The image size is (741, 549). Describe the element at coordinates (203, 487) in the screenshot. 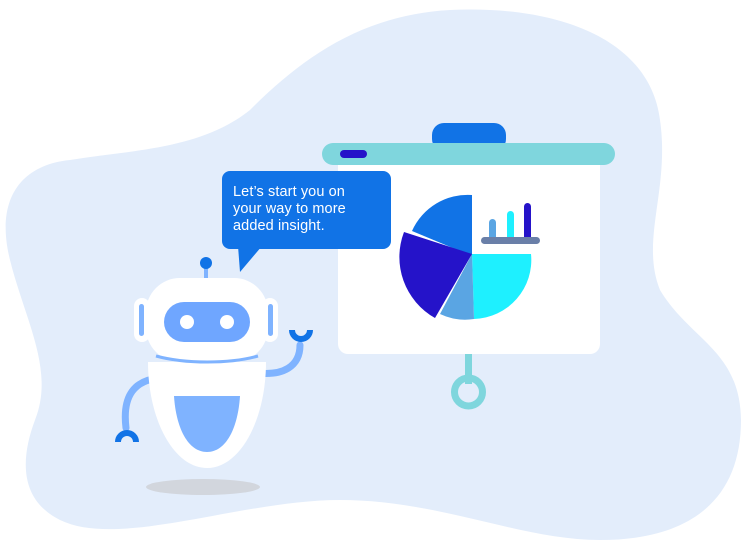

I see `robot-shadow` at that location.